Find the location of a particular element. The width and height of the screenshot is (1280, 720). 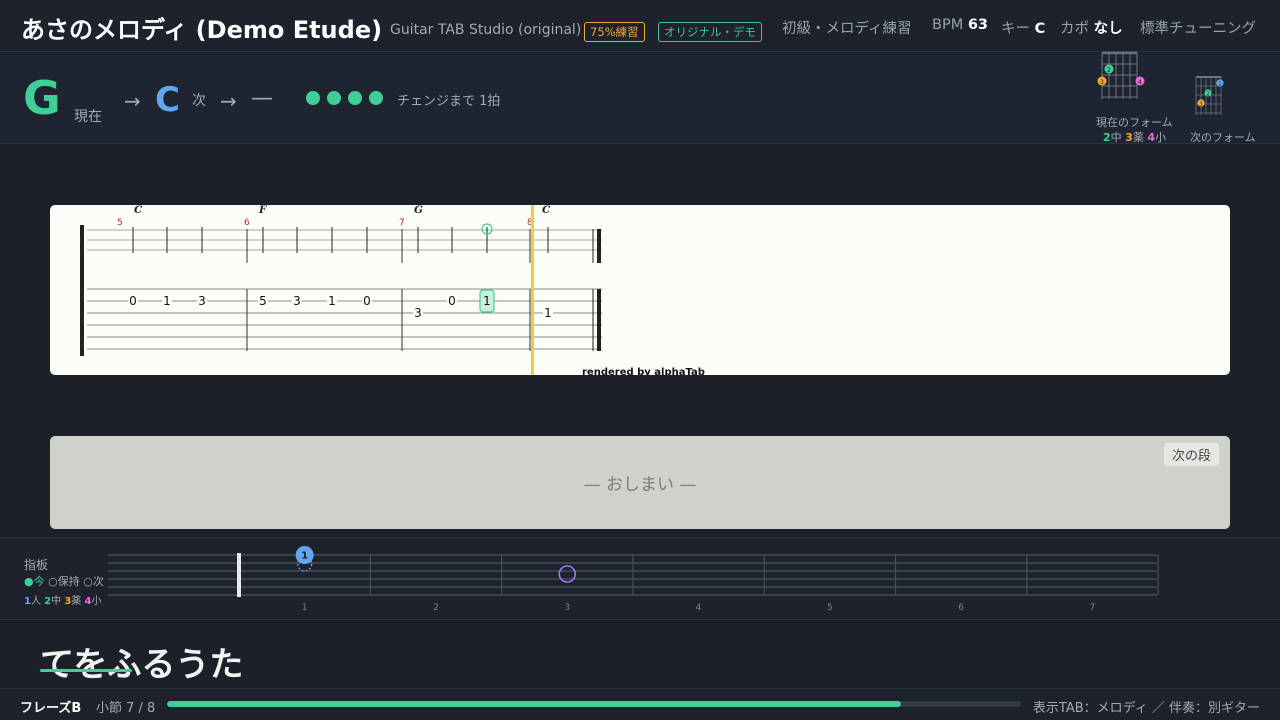

finger-number: 3 is located at coordinates (1129, 137).